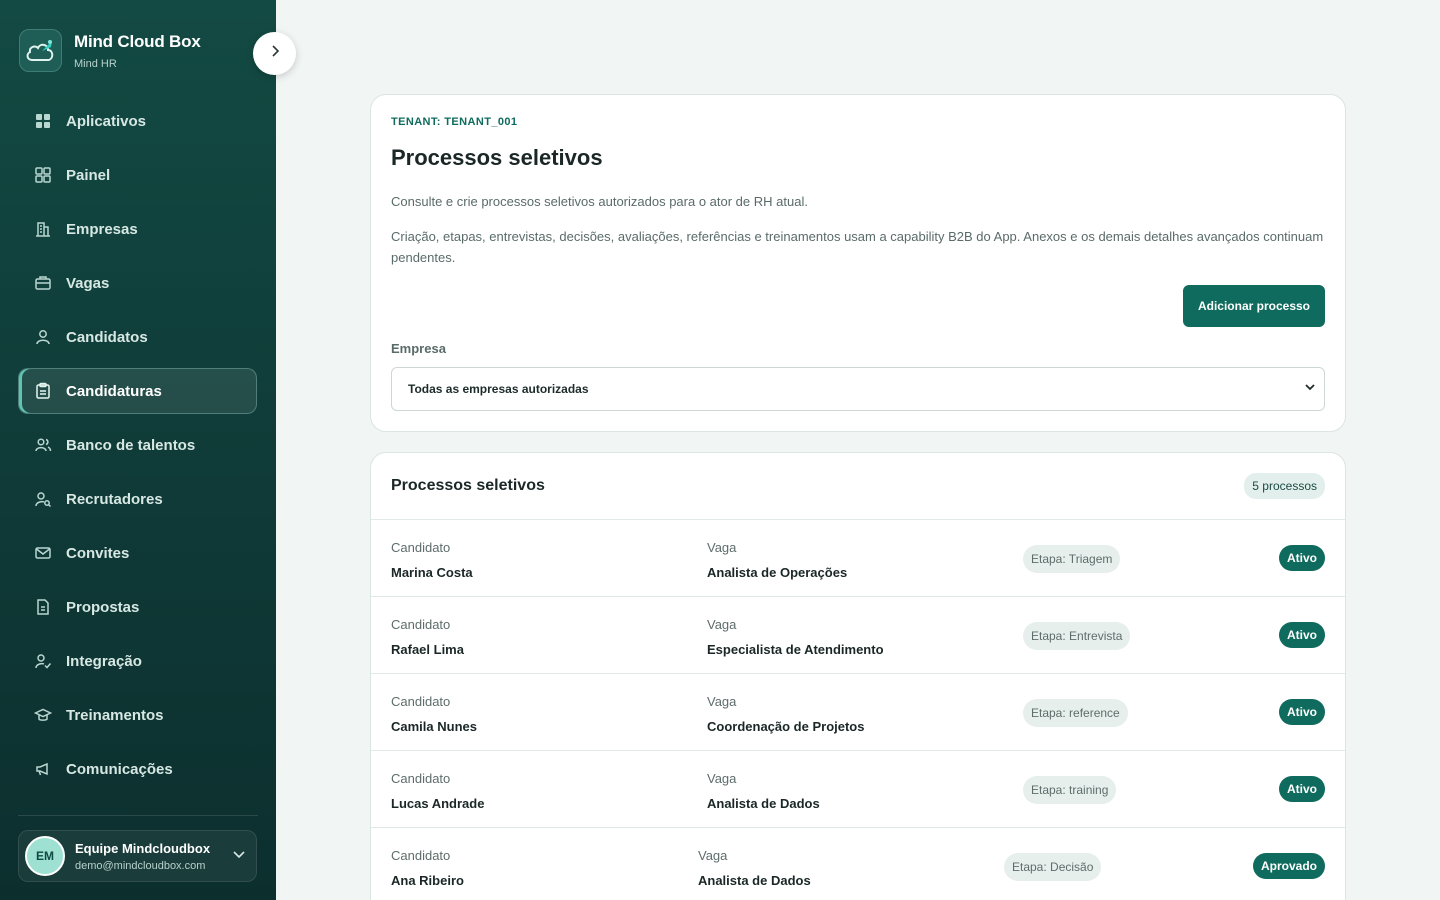 This screenshot has height=900, width=1440. I want to click on sidebar-item-empresas: Empresas, so click(137, 229).